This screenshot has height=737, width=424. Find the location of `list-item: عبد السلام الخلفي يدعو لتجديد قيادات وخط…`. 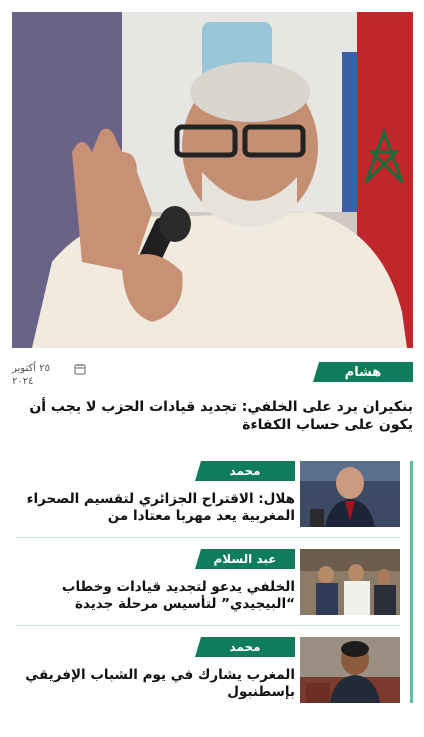

list-item: عبد السلام الخلفي يدعو لتجديد قيادات وخط… is located at coordinates (213, 593).